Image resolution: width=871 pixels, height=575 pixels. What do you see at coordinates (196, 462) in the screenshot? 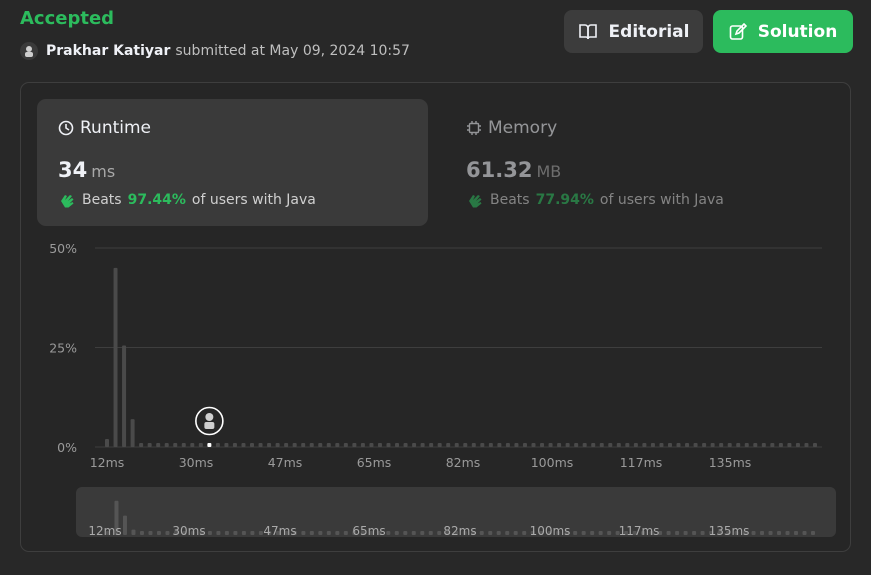
I see `x-tick-label: 30ms` at bounding box center [196, 462].